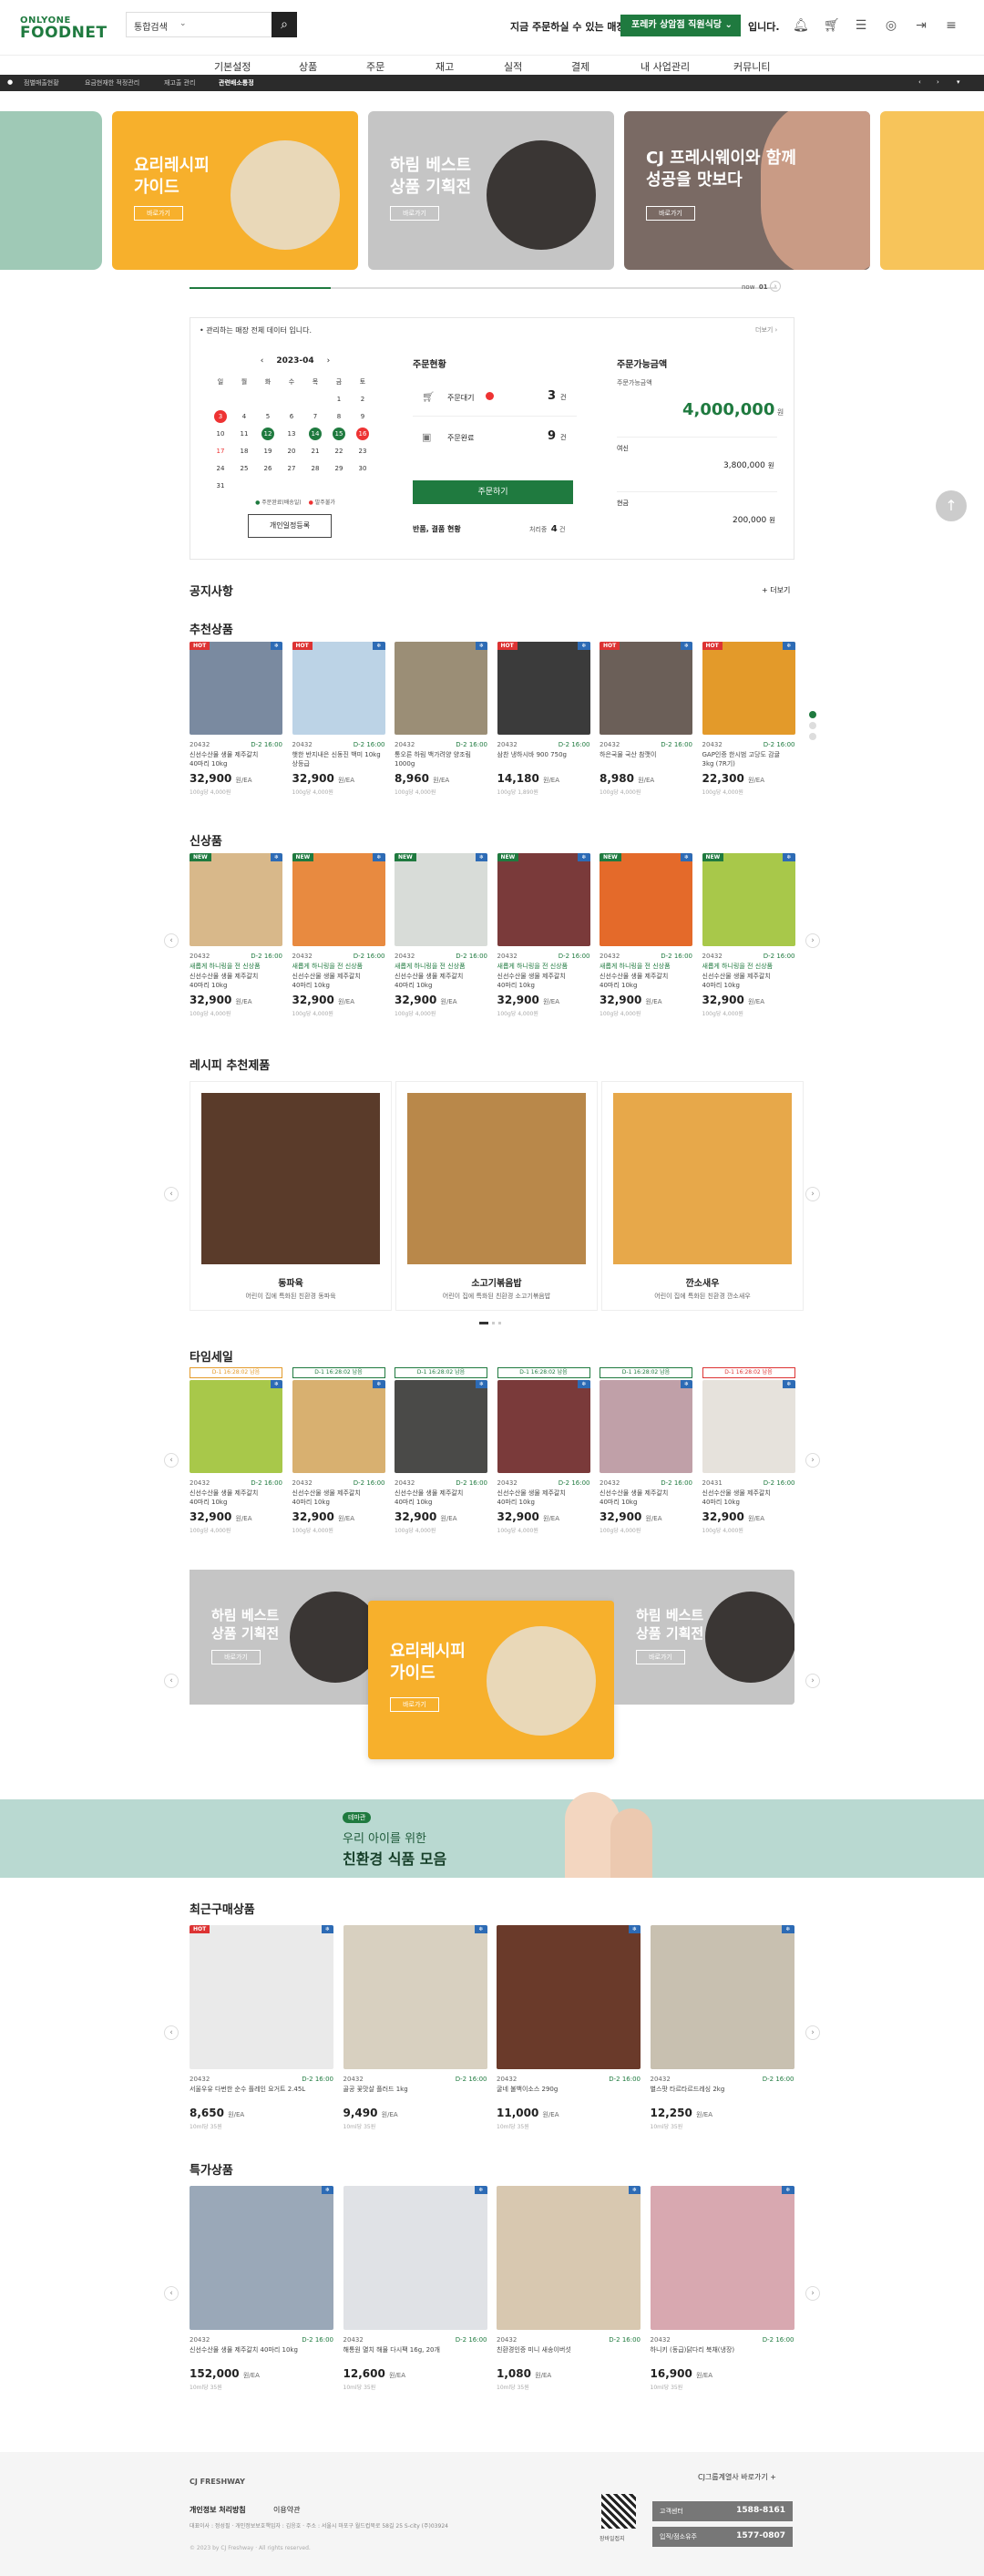 This screenshot has width=984, height=2576. Describe the element at coordinates (441, 759) in the screenshot. I see `product-name: 통오른 하림 백가려양 양조림 1000g` at that location.